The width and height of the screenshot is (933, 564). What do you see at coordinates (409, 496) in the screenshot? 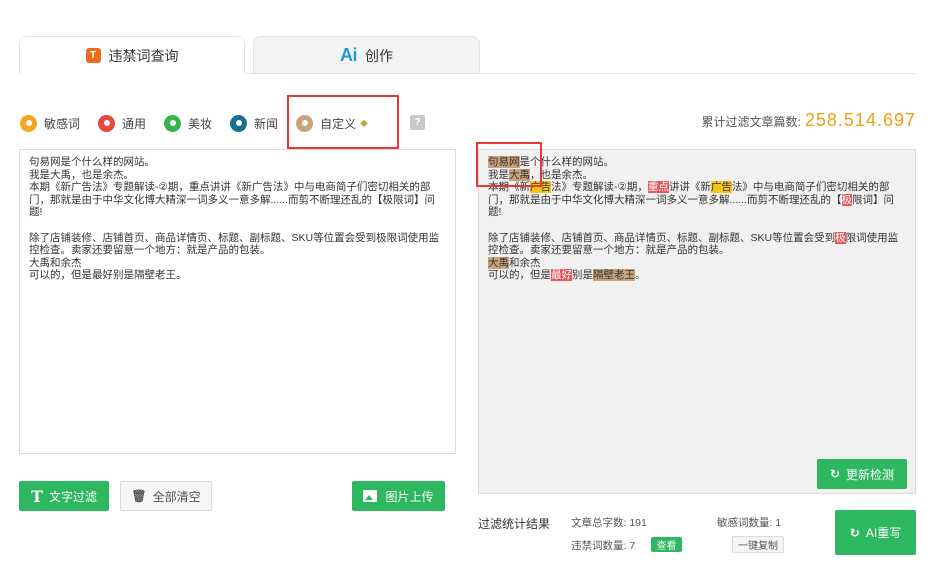
I see `button-label: 图片上传` at bounding box center [409, 496].